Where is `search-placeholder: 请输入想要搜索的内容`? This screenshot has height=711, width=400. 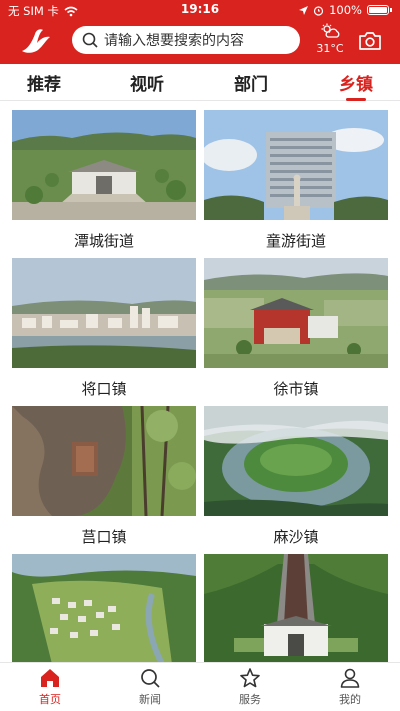
search-placeholder: 请输入想要搜索的内容 is located at coordinates (174, 41).